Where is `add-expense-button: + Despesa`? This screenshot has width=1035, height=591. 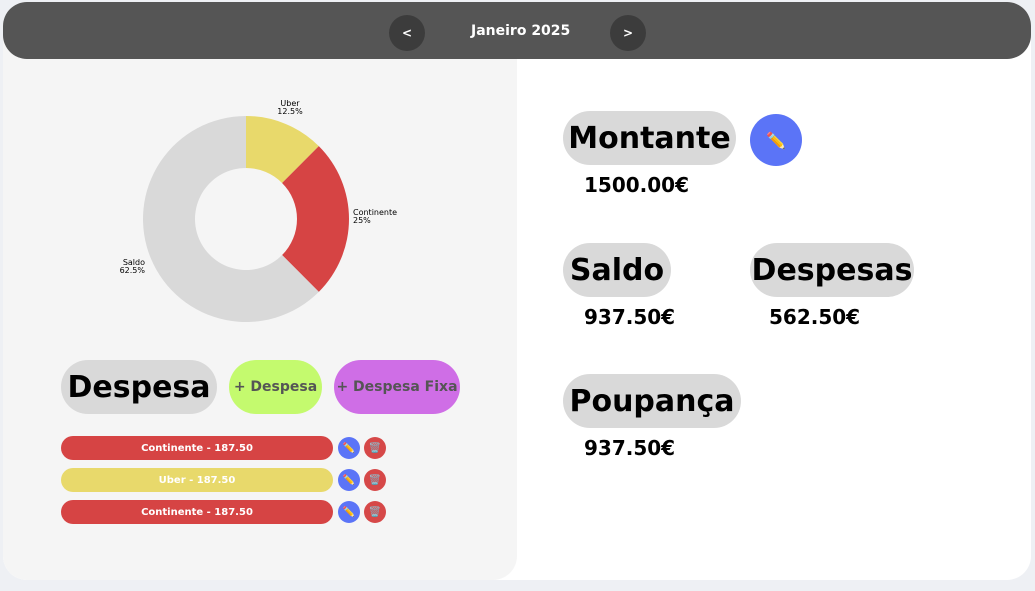
add-expense-button: + Despesa is located at coordinates (275, 387).